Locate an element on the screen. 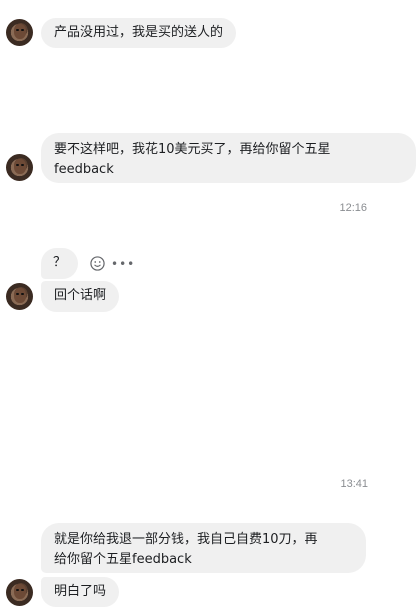 This screenshot has width=416, height=609. message-text: 给你留个五星feedback is located at coordinates (123, 559).